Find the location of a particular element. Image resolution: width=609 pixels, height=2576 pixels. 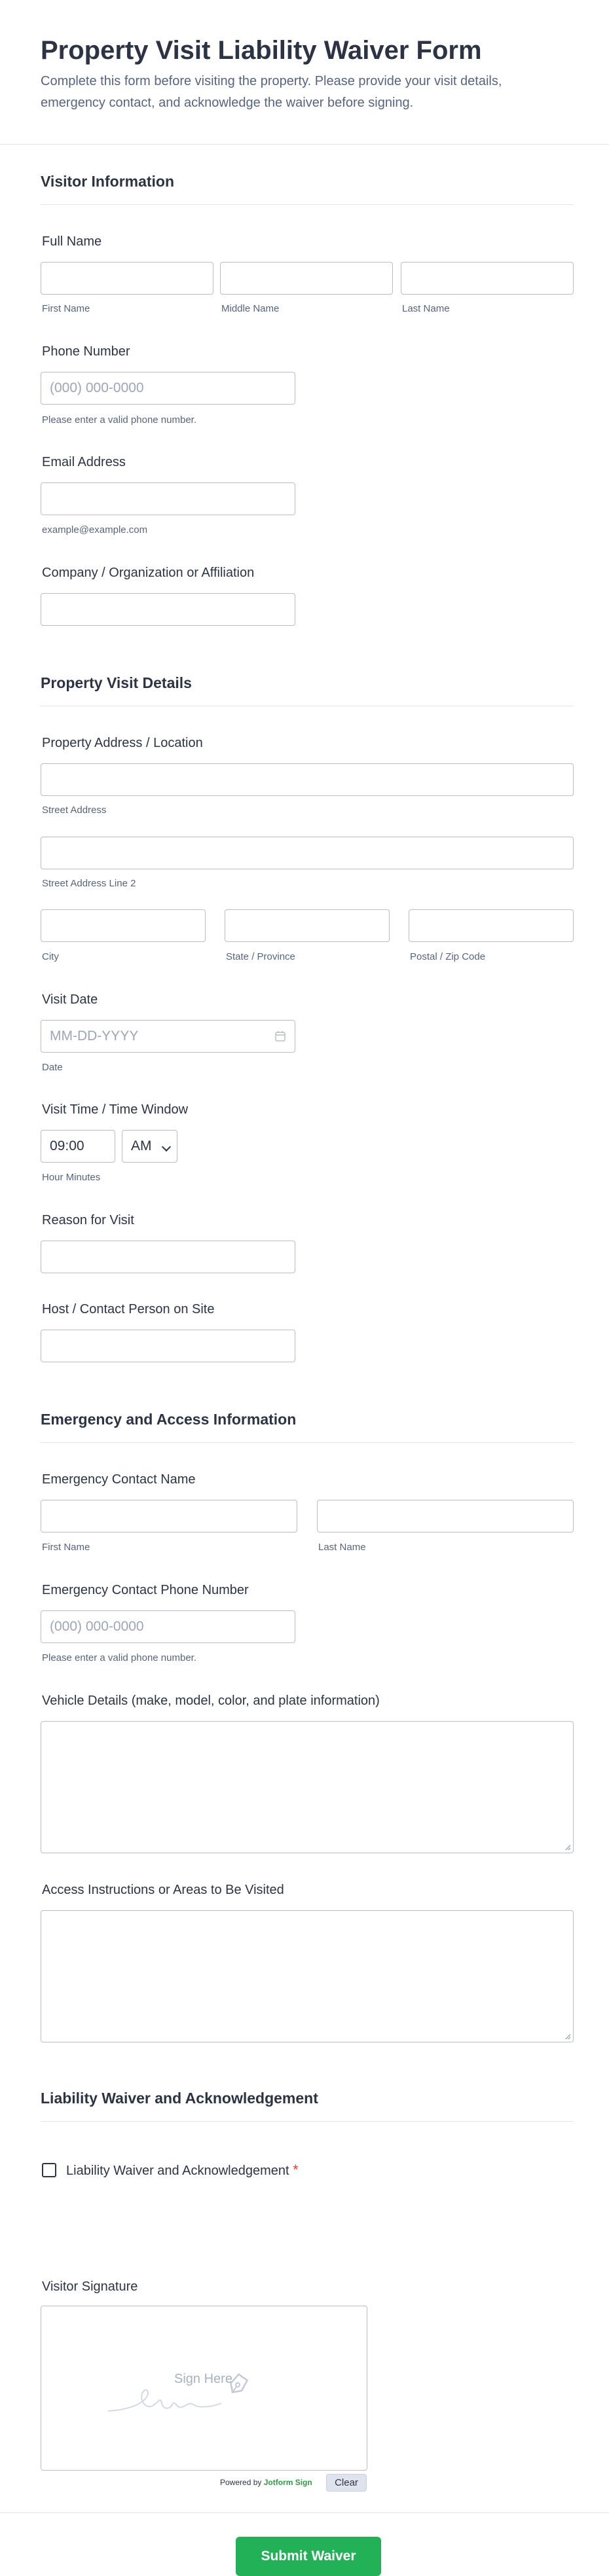

company-label: Company / Organization or Affiliation is located at coordinates (148, 573).